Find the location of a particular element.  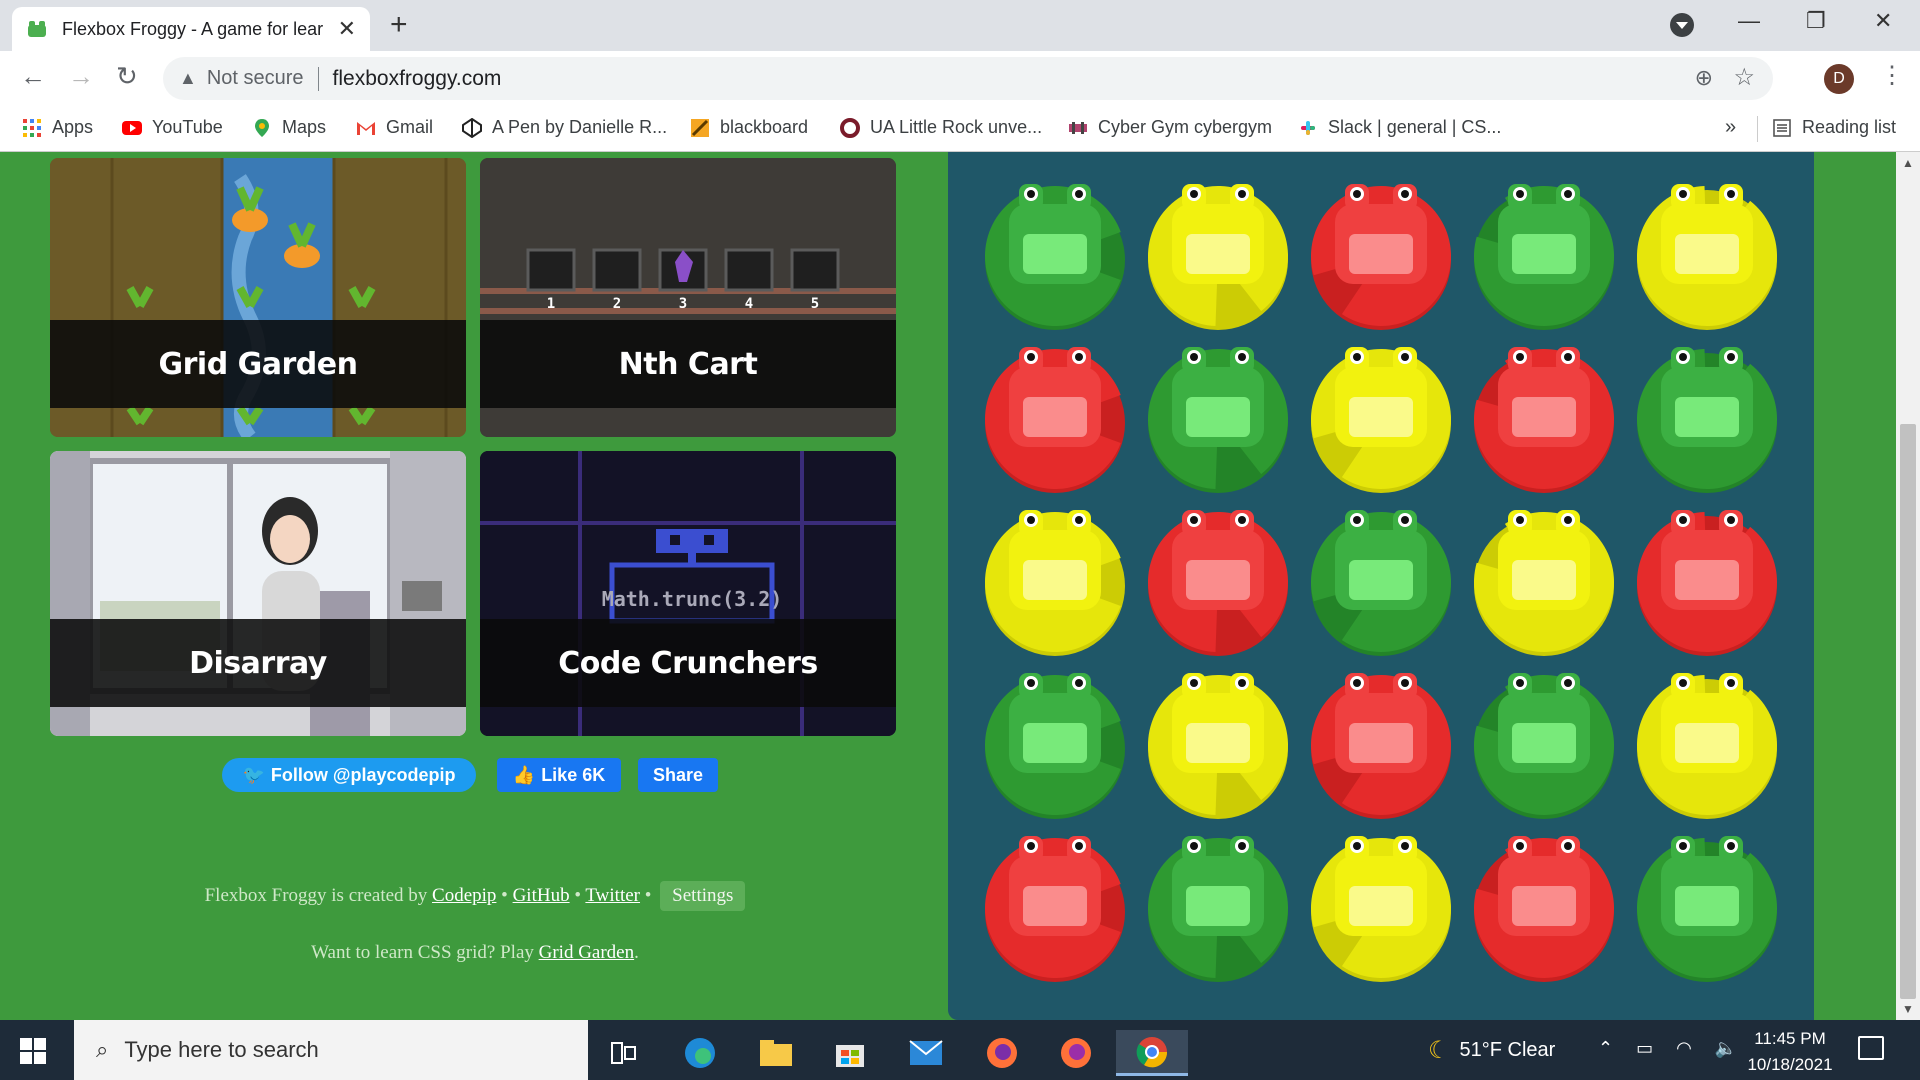

bookmark-label: blackboard is located at coordinates (764, 127).